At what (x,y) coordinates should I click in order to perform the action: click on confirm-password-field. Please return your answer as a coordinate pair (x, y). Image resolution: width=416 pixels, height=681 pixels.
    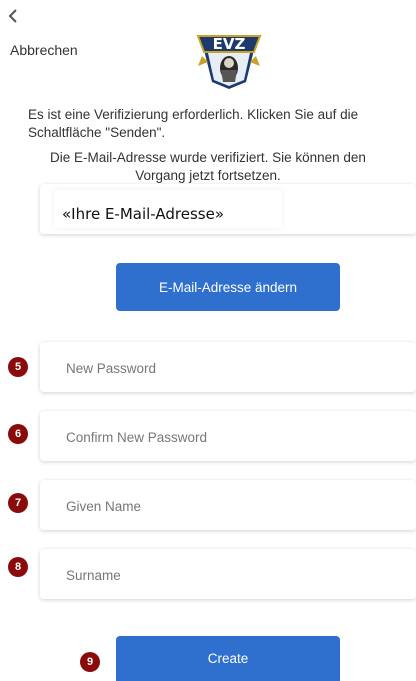
    Looking at the image, I should click on (228, 436).